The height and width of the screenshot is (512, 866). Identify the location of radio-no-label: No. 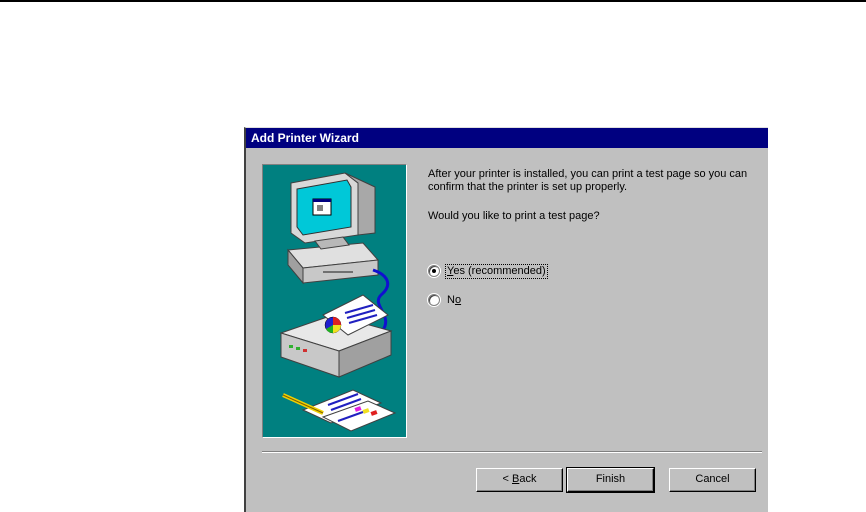
(454, 300).